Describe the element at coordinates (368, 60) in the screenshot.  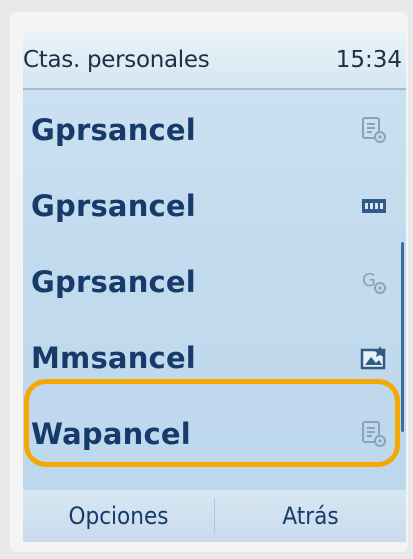
I see `clock: 15:34` at that location.